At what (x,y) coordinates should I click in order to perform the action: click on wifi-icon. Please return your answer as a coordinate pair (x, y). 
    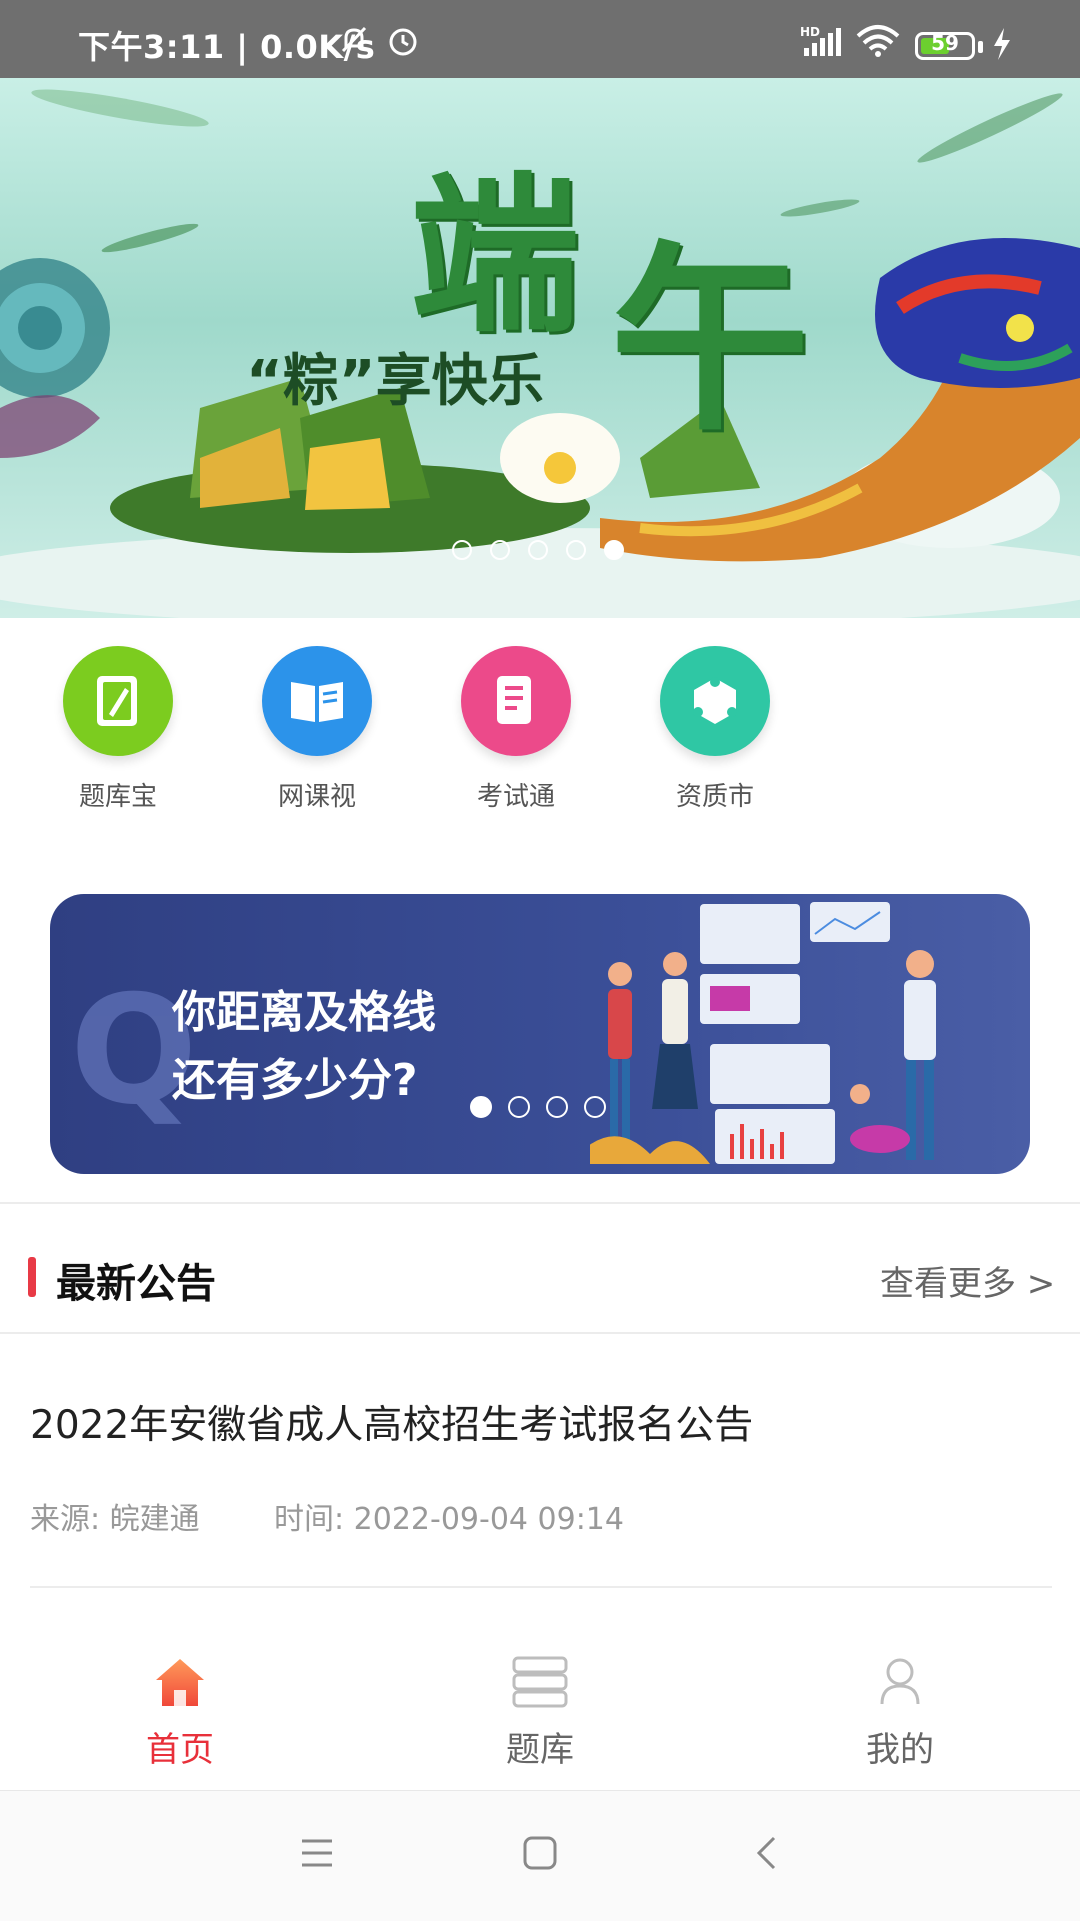
    Looking at the image, I should click on (878, 45).